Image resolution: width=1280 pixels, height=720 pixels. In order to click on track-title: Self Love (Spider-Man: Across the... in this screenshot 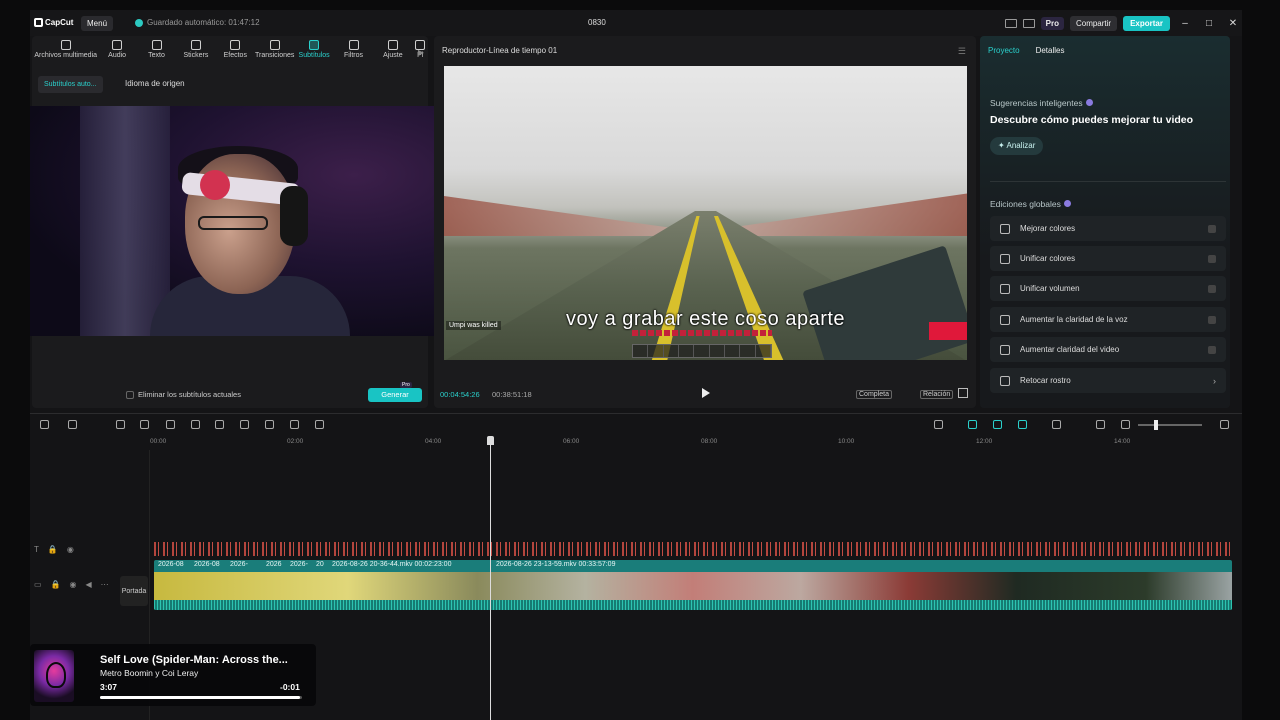, I will do `click(194, 660)`.